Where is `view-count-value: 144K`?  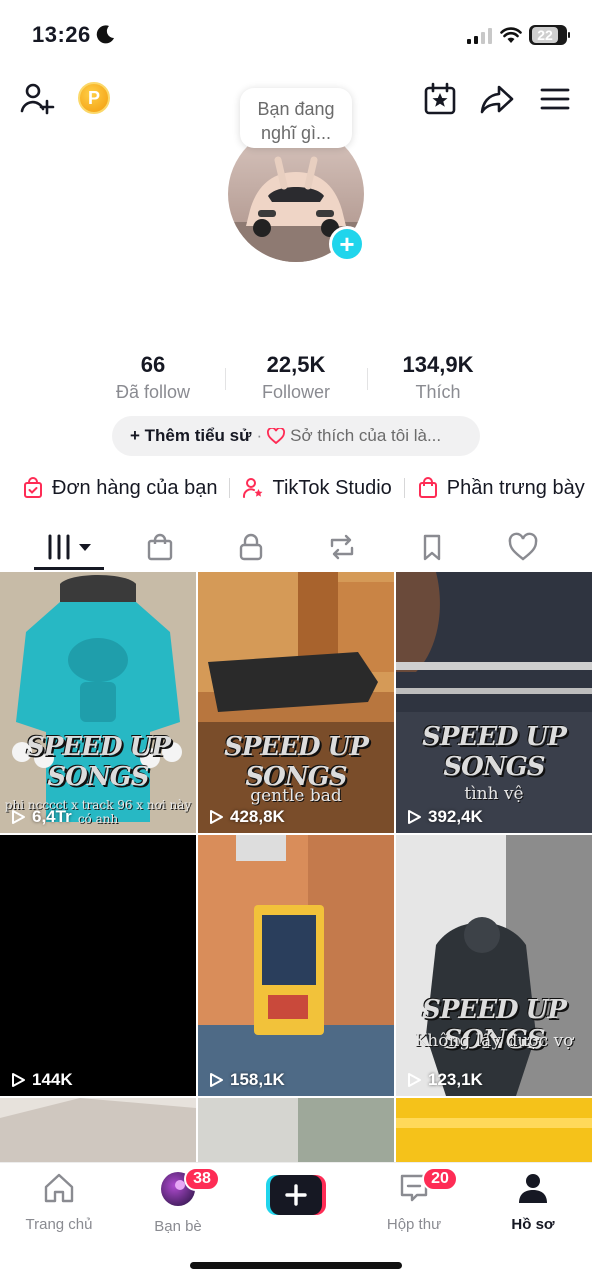 view-count-value: 144K is located at coordinates (52, 1079).